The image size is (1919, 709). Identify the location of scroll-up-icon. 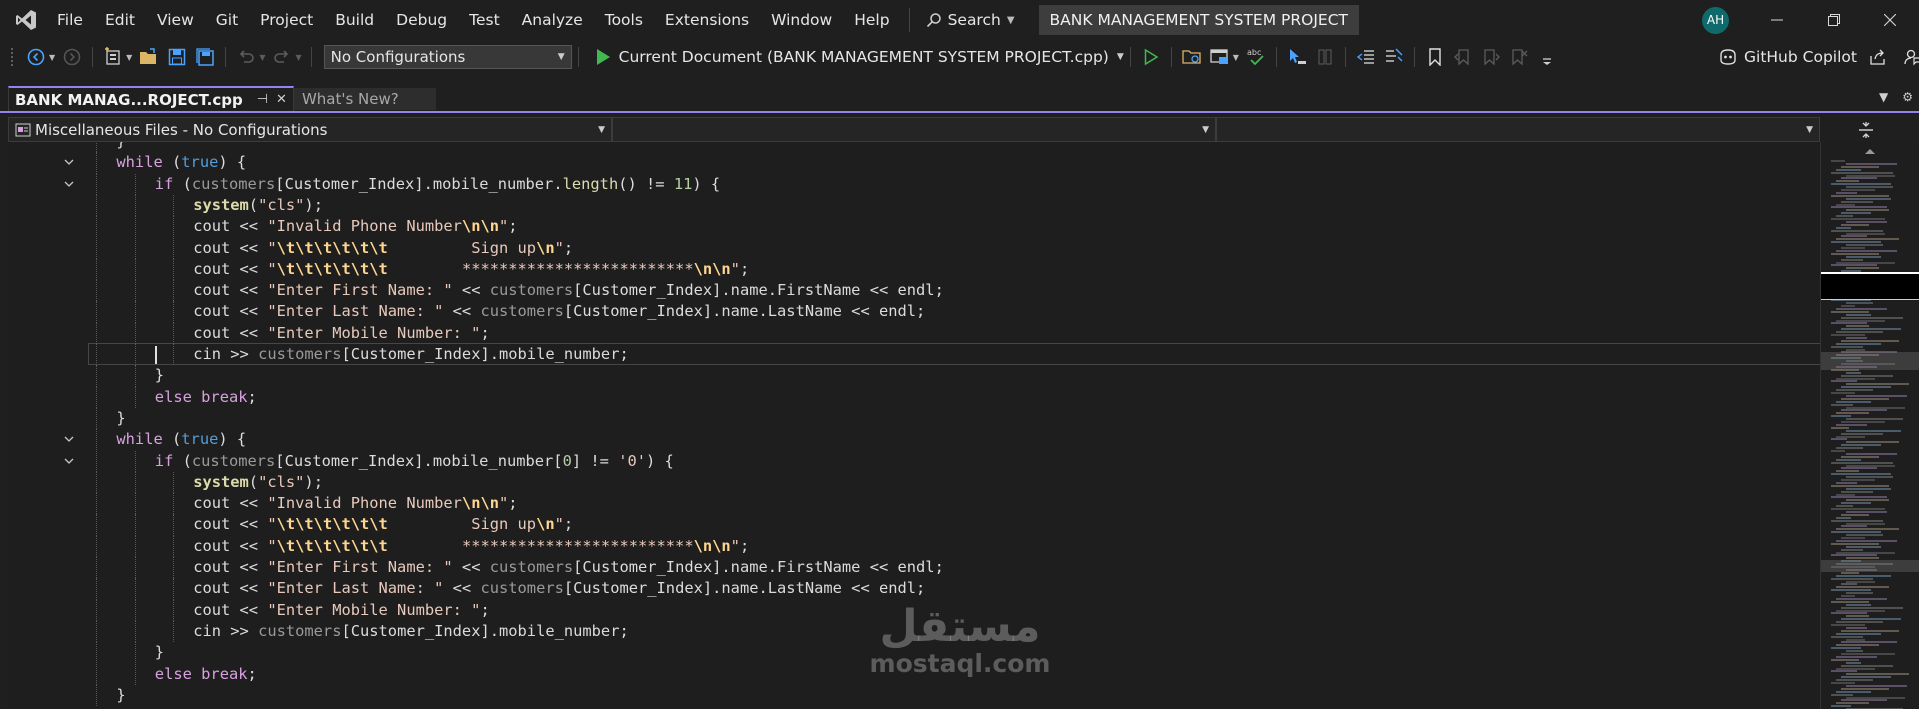
(1870, 151).